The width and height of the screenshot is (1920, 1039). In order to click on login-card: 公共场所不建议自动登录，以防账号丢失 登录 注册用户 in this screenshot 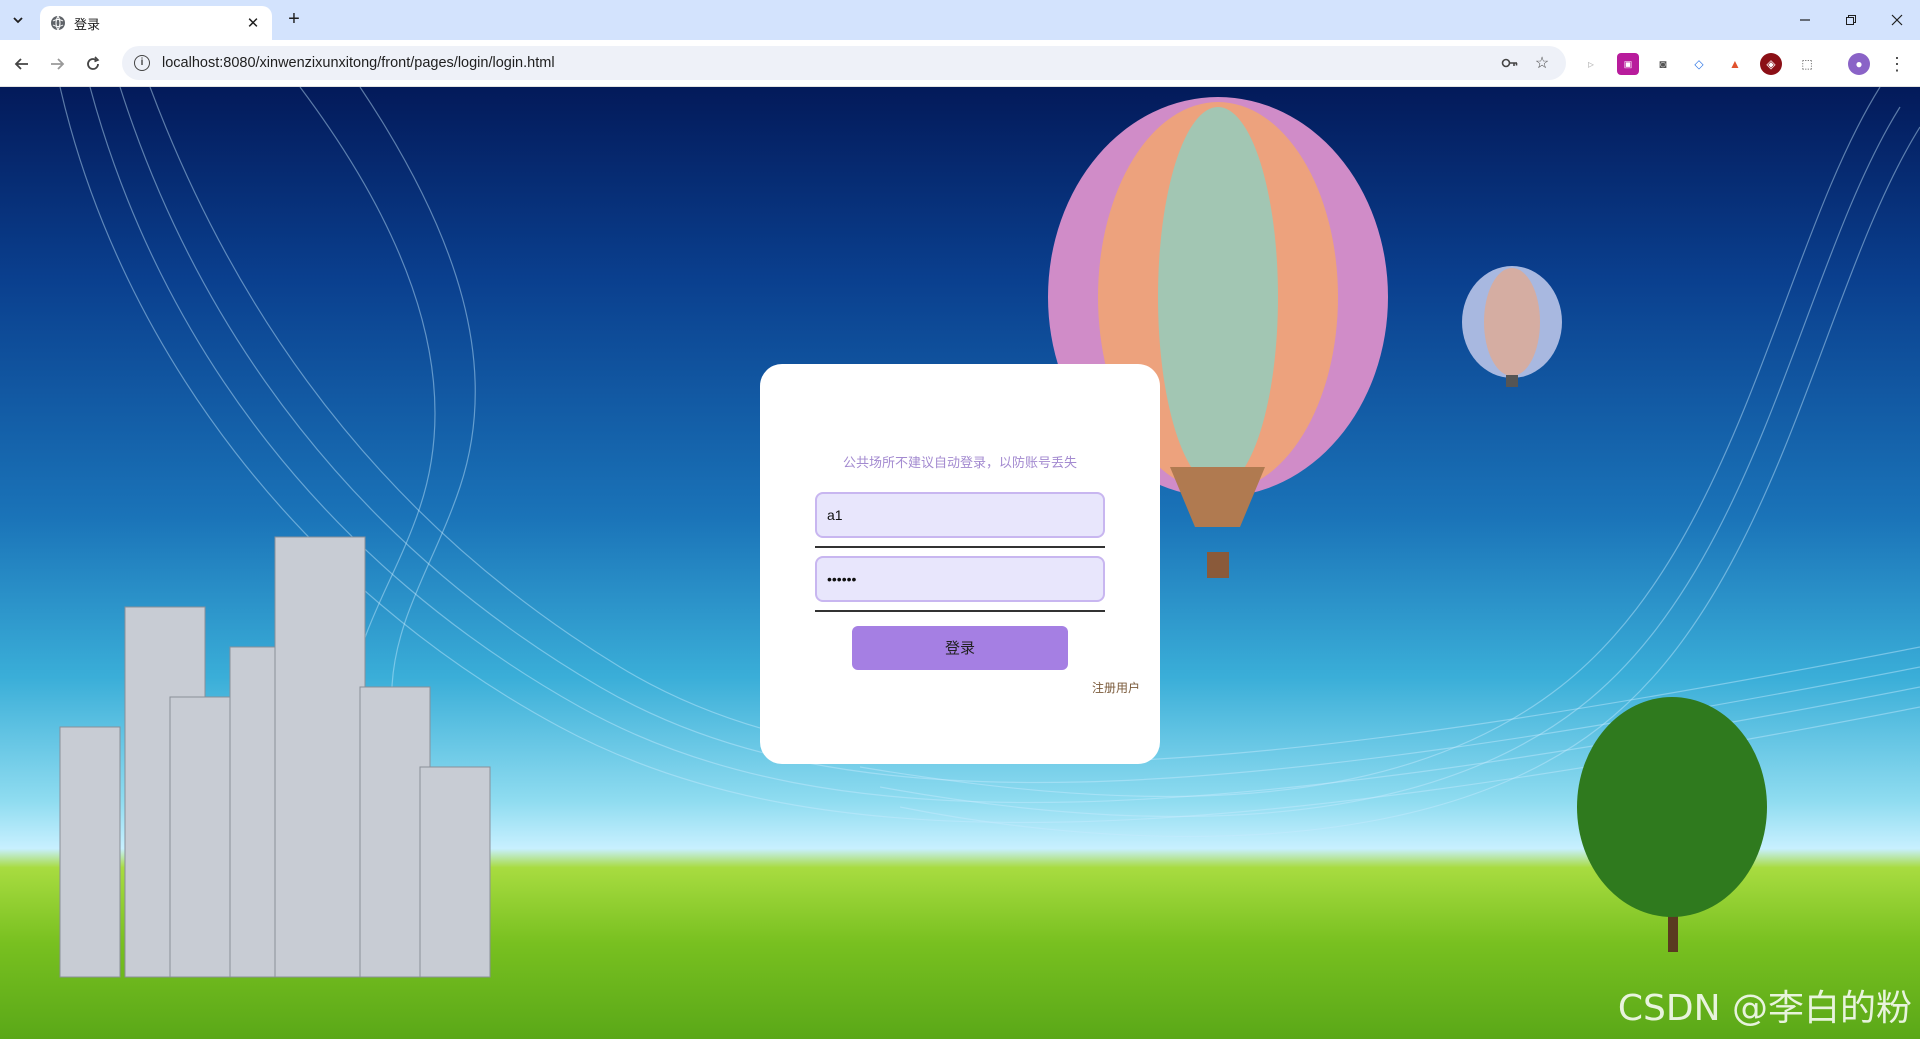, I will do `click(960, 564)`.